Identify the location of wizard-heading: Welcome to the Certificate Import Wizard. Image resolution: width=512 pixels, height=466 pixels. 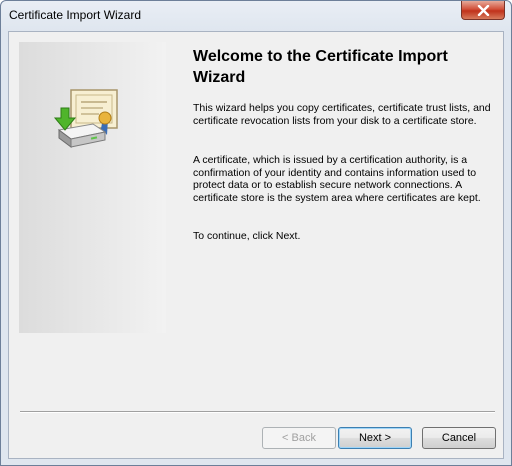
(320, 67).